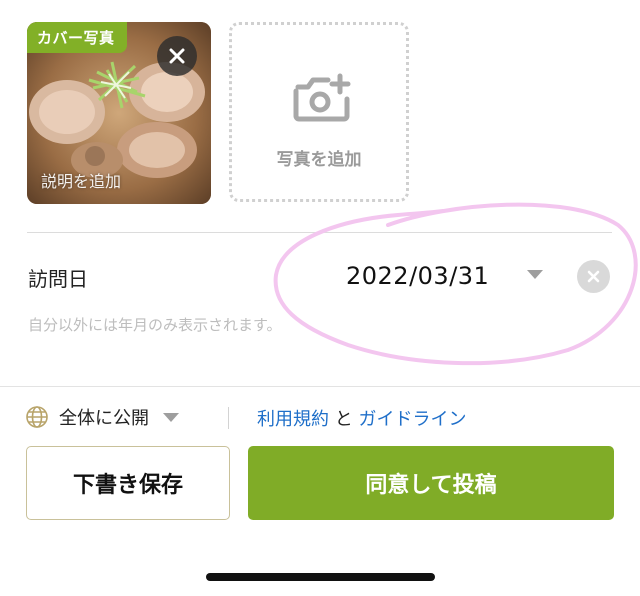 Image resolution: width=640 pixels, height=596 pixels. Describe the element at coordinates (293, 419) in the screenshot. I see `terms-link: 利用規約` at that location.